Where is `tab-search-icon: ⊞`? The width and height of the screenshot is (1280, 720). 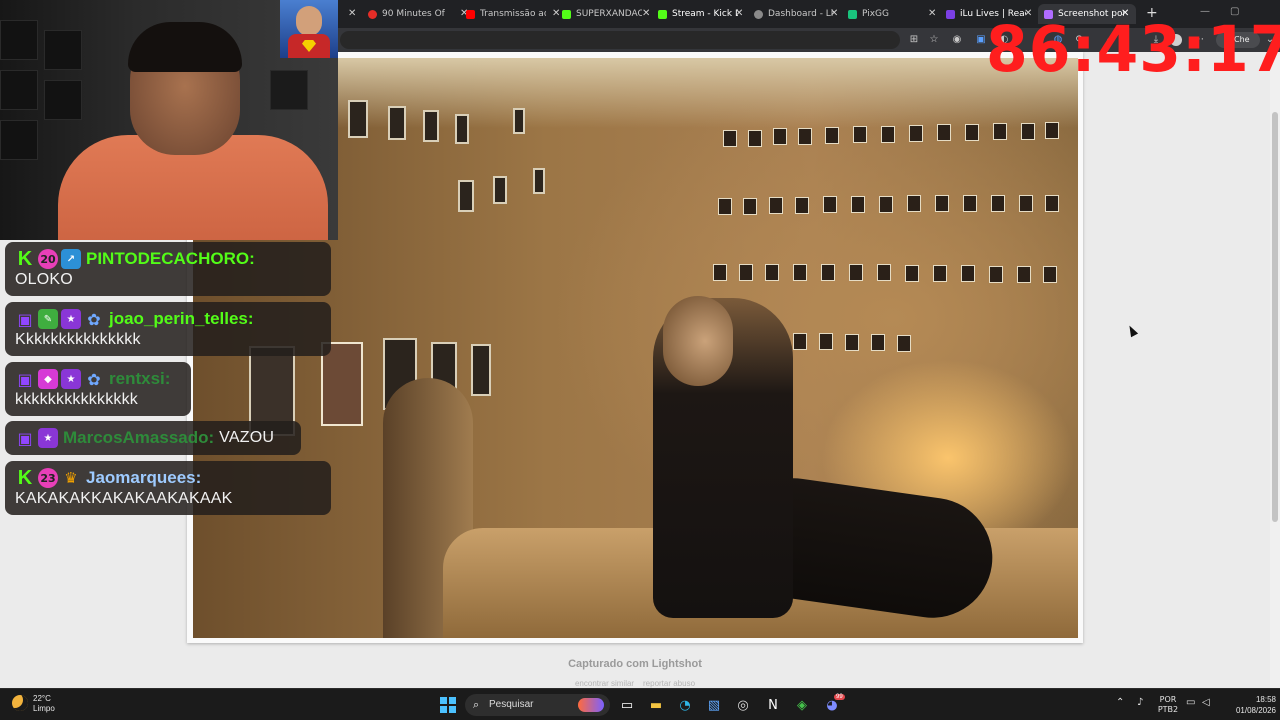 tab-search-icon: ⊞ is located at coordinates (914, 40).